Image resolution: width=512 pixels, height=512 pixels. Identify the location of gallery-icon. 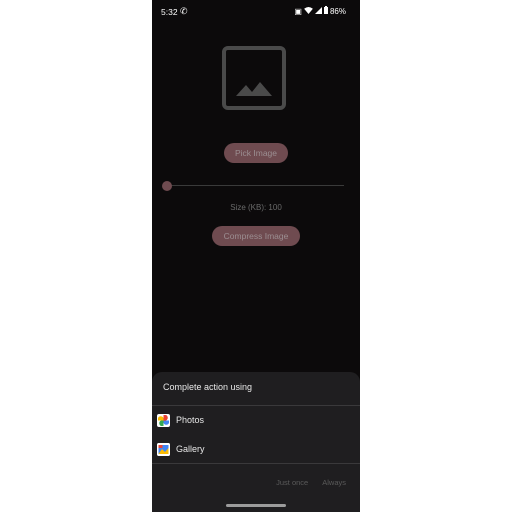
(163, 449).